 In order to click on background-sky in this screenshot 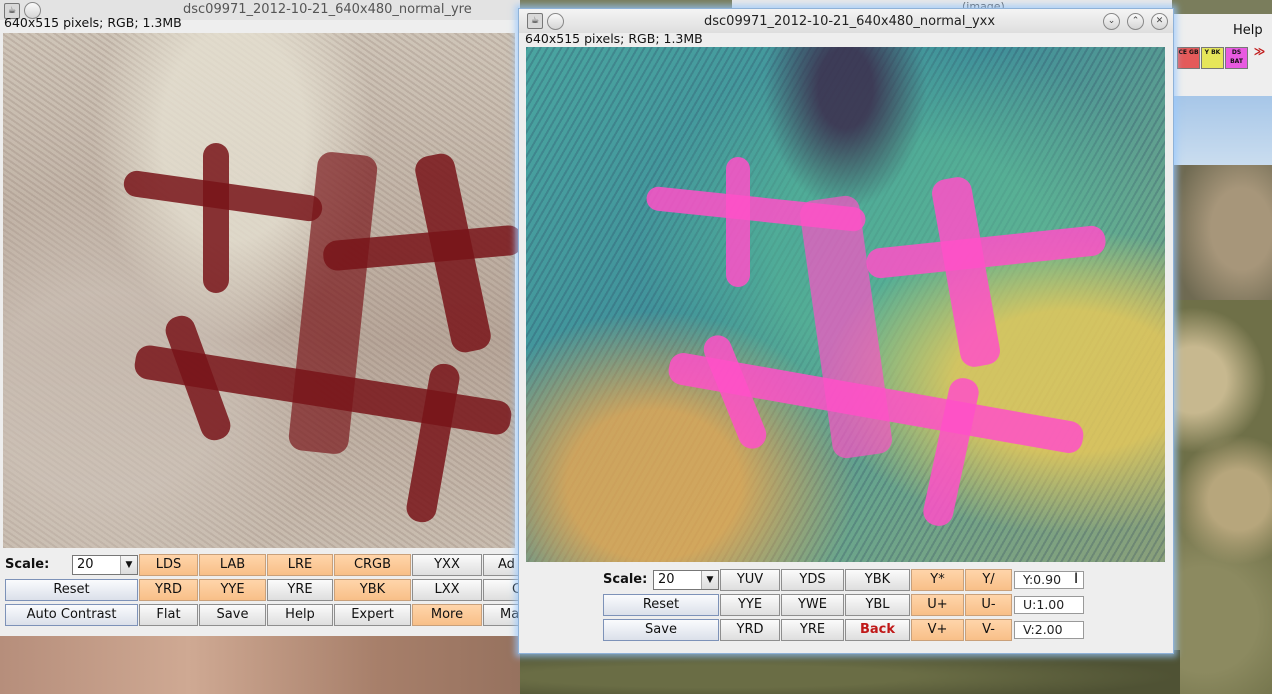, I will do `click(1221, 135)`.